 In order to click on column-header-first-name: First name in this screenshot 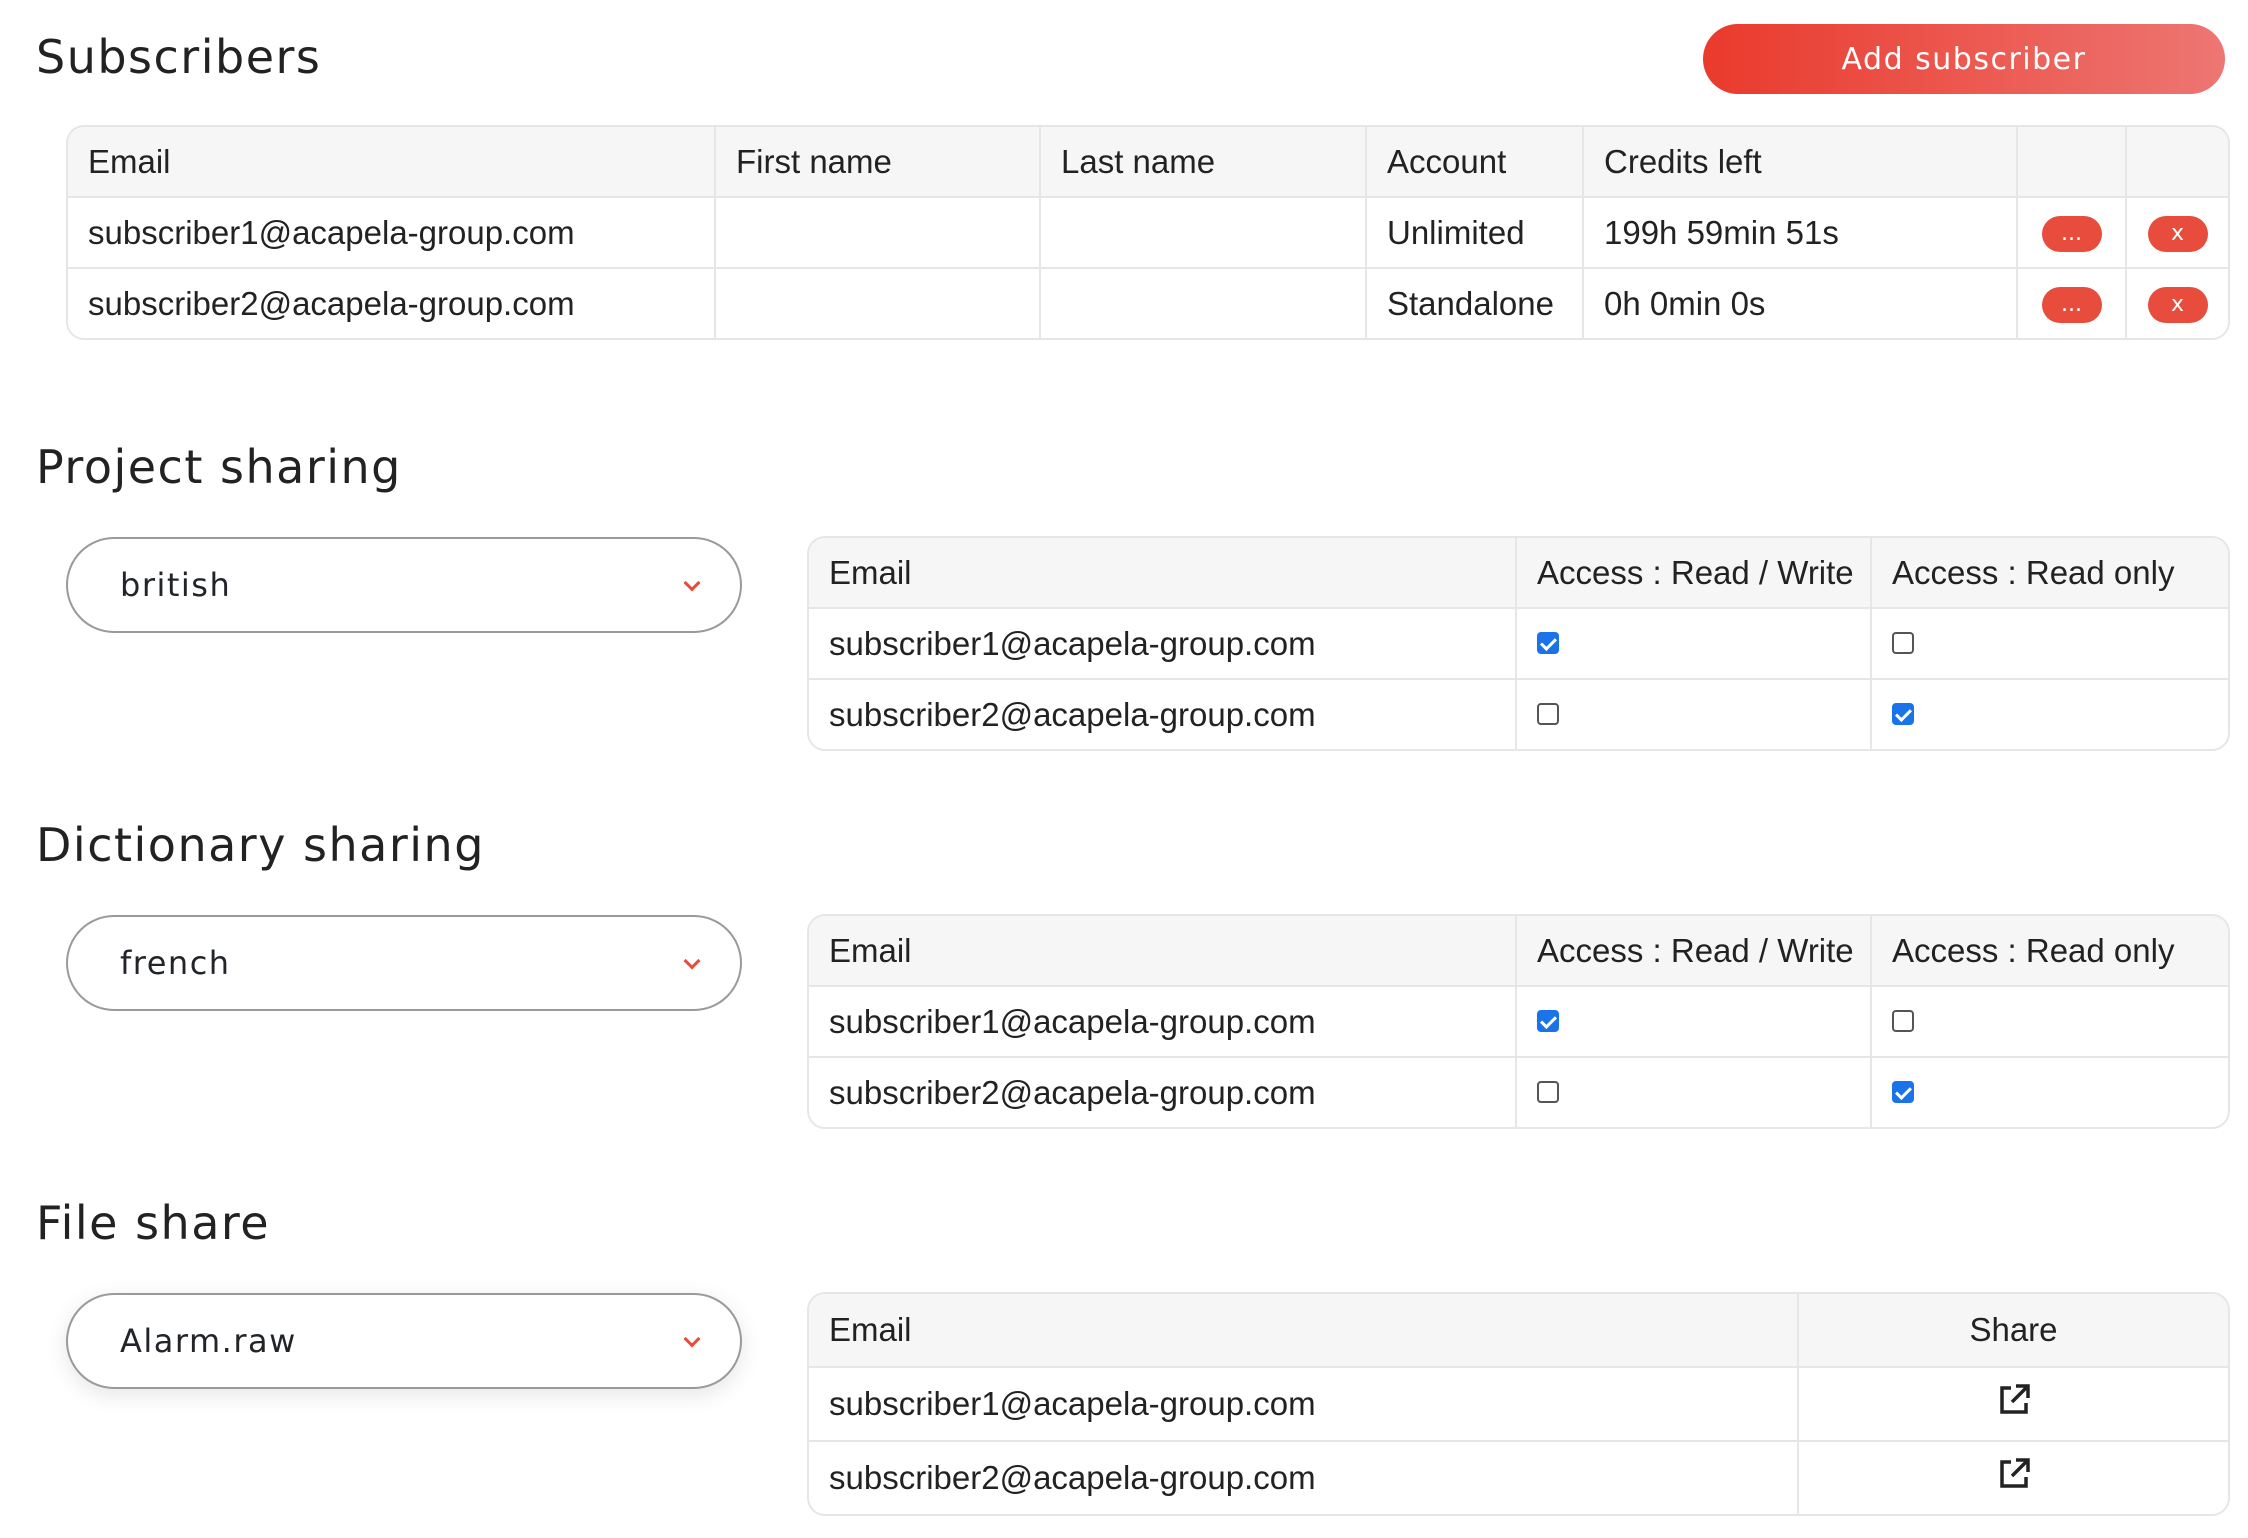, I will do `click(878, 162)`.